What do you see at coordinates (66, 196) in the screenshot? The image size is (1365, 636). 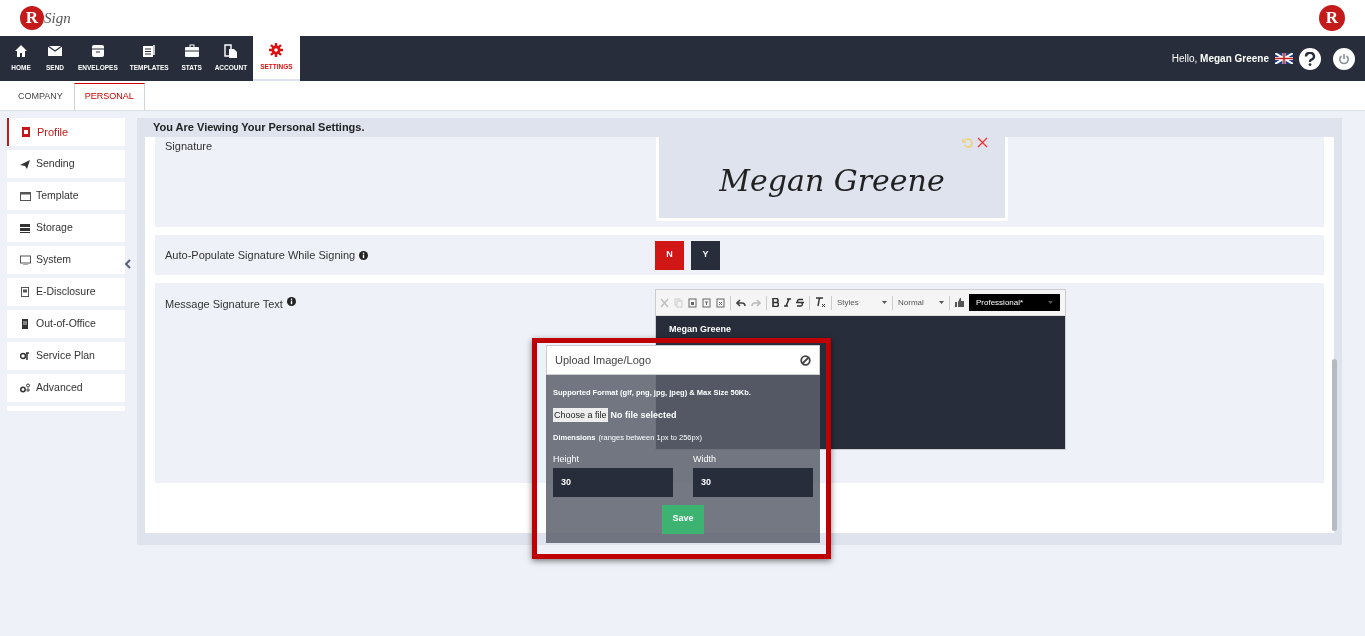 I see `sidebar-item: Template` at bounding box center [66, 196].